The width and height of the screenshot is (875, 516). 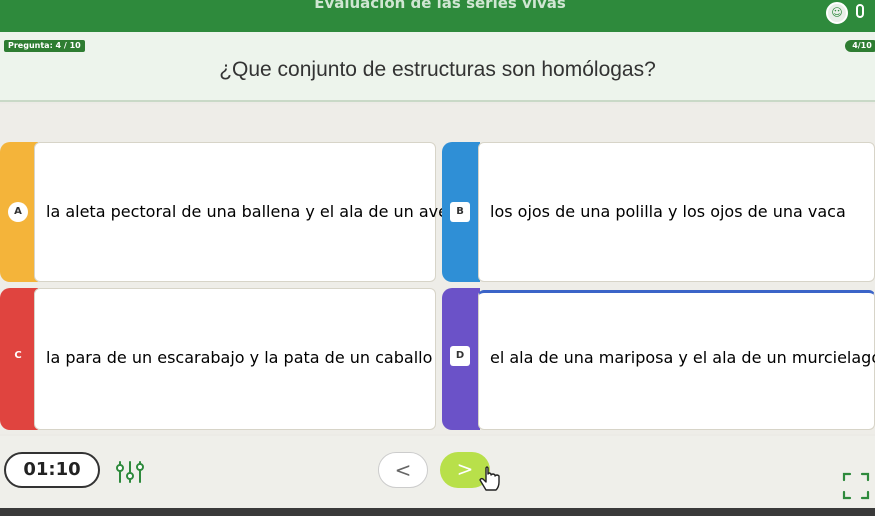 What do you see at coordinates (860, 11) in the screenshot?
I see `menu-icon` at bounding box center [860, 11].